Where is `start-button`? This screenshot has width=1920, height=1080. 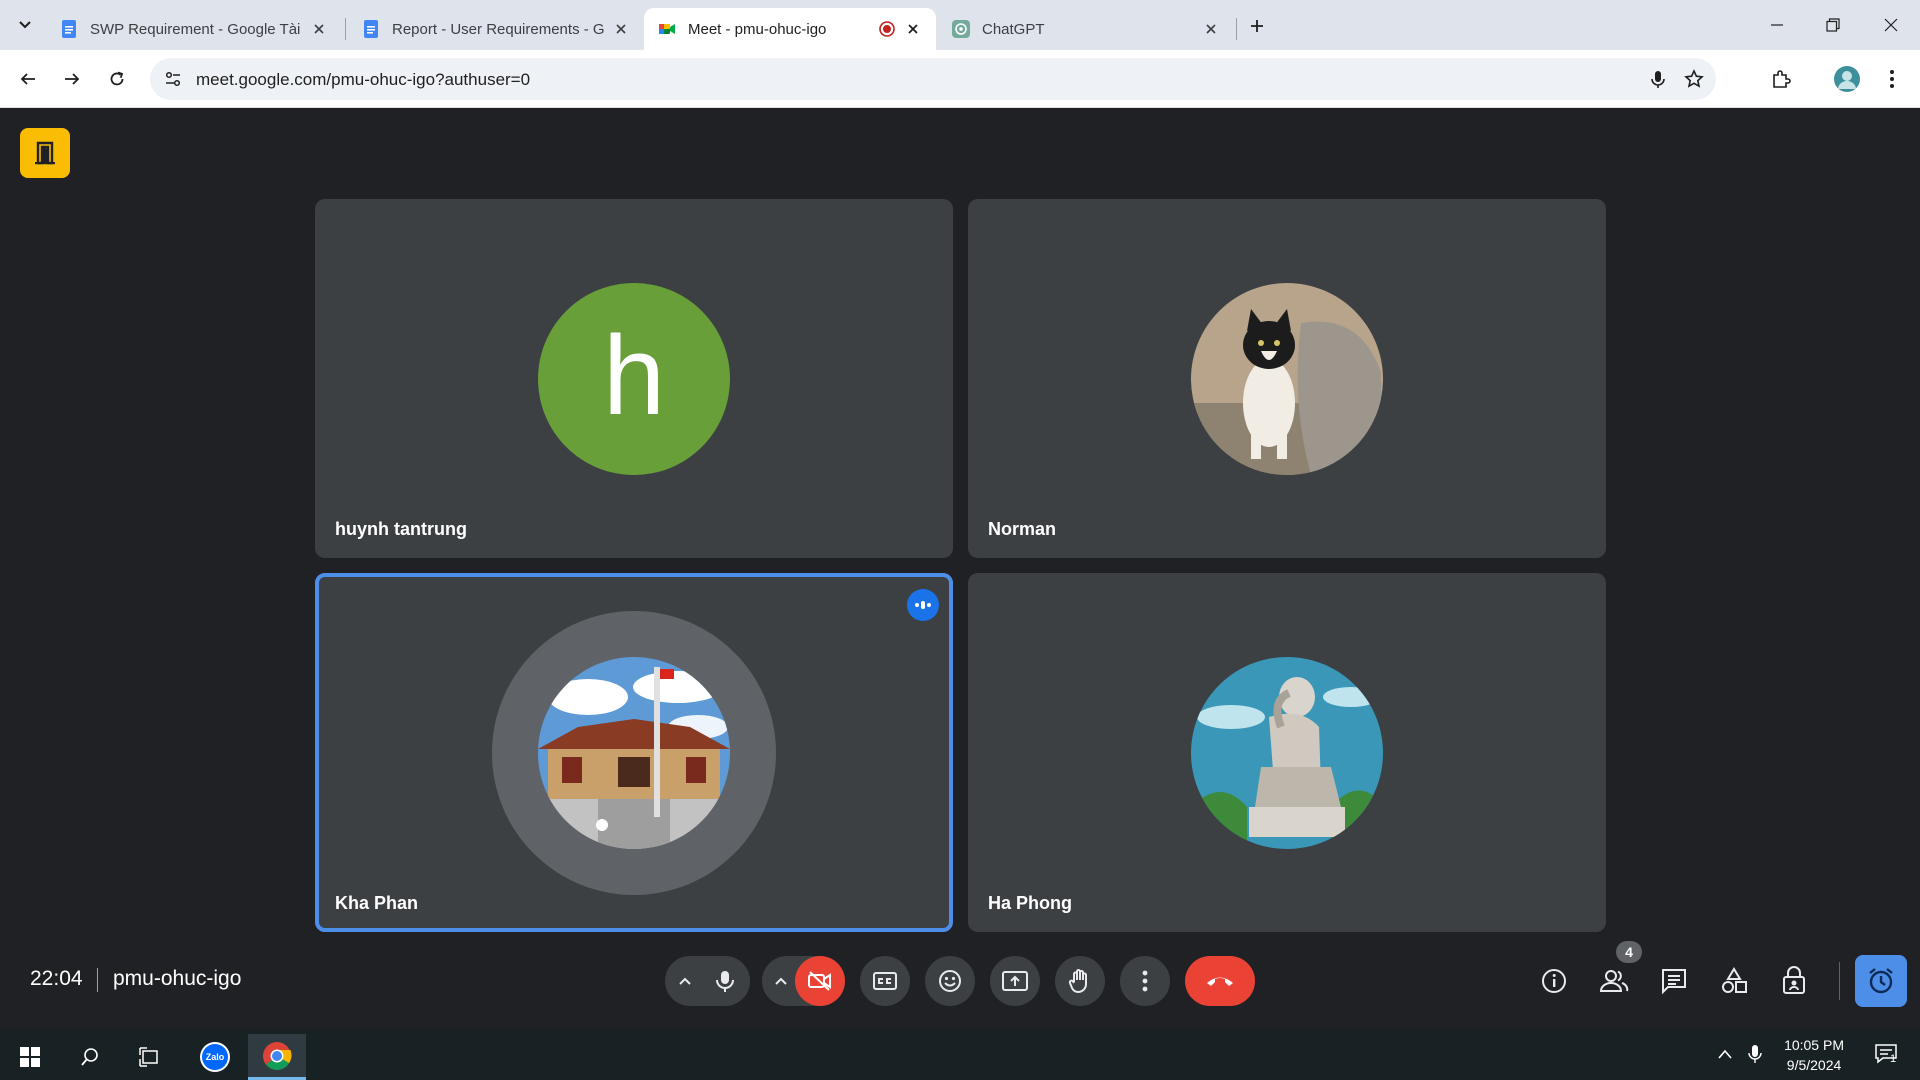
start-button is located at coordinates (30, 1057).